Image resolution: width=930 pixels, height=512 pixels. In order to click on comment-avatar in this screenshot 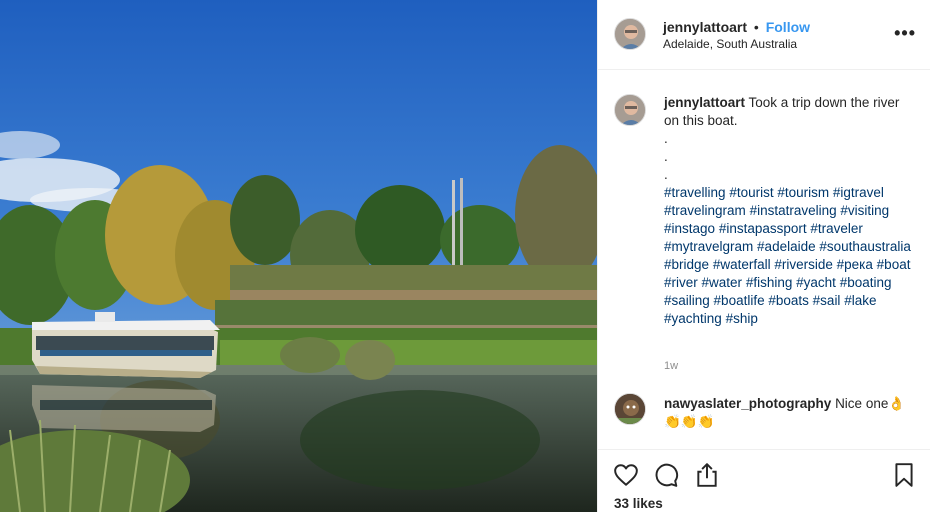, I will do `click(630, 409)`.